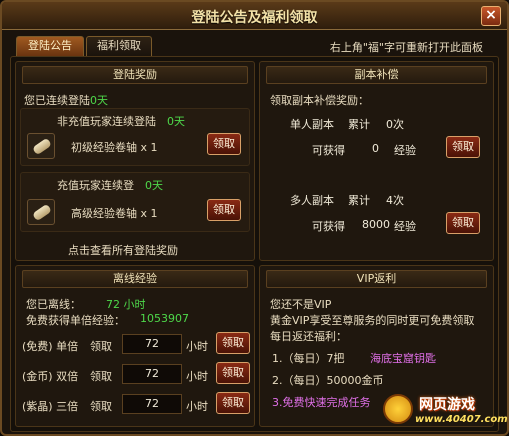 This screenshot has height=436, width=509. I want to click on tab-welfare: 福利领取, so click(119, 46).